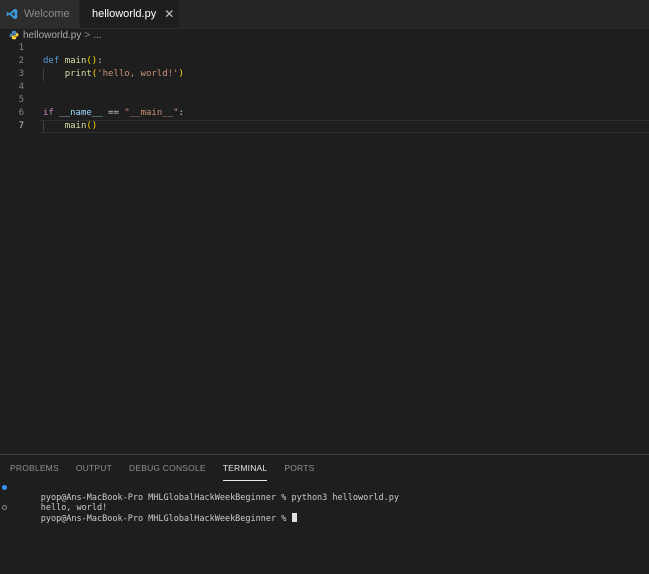  I want to click on line-number: 2, so click(21, 61).